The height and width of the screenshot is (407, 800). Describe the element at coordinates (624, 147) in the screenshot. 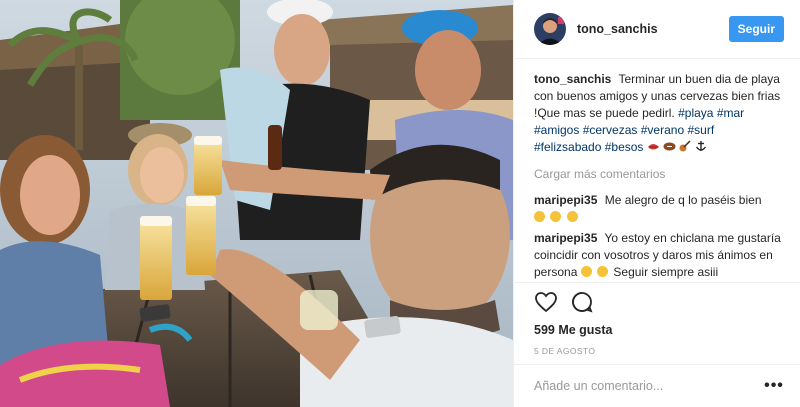

I see `hashtag-besos: #besos` at that location.